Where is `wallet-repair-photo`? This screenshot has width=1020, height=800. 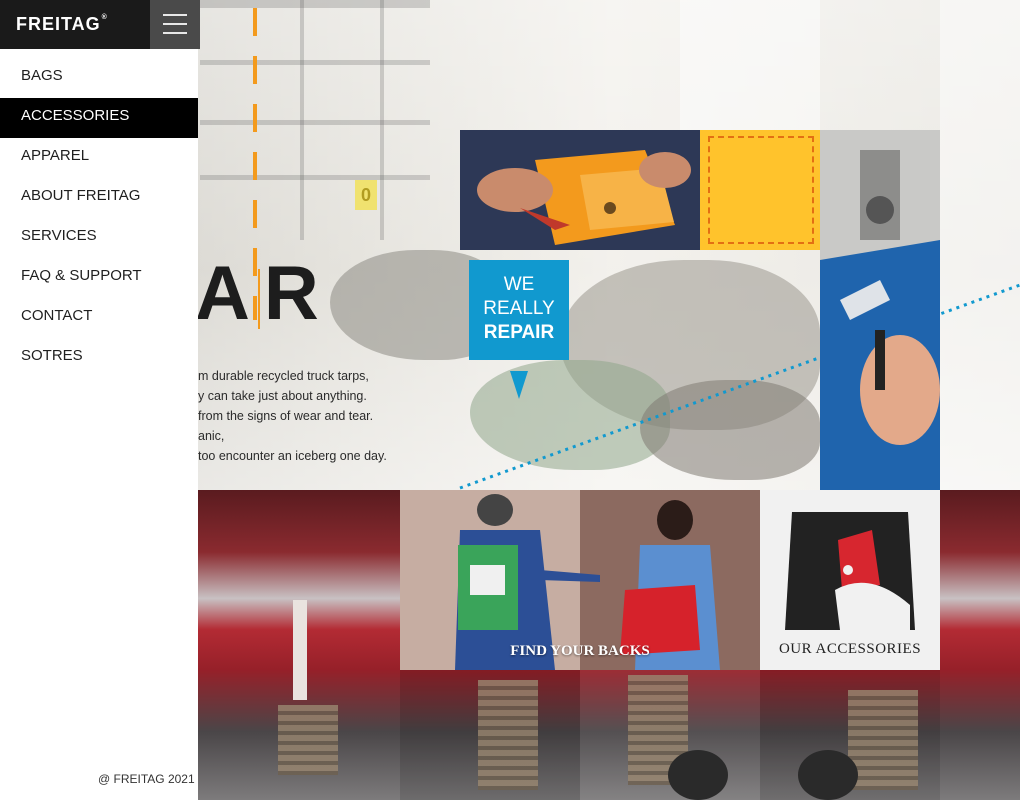
wallet-repair-photo is located at coordinates (580, 190).